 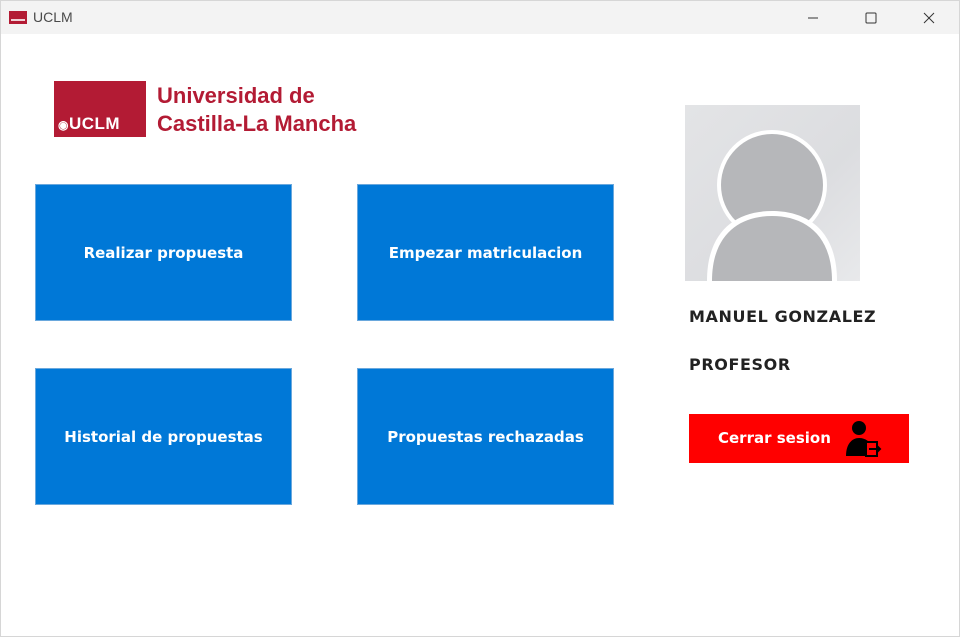 I want to click on uclm-logo: ◉UCLM Universidad de Castilla-La Mancha, so click(x=219, y=110).